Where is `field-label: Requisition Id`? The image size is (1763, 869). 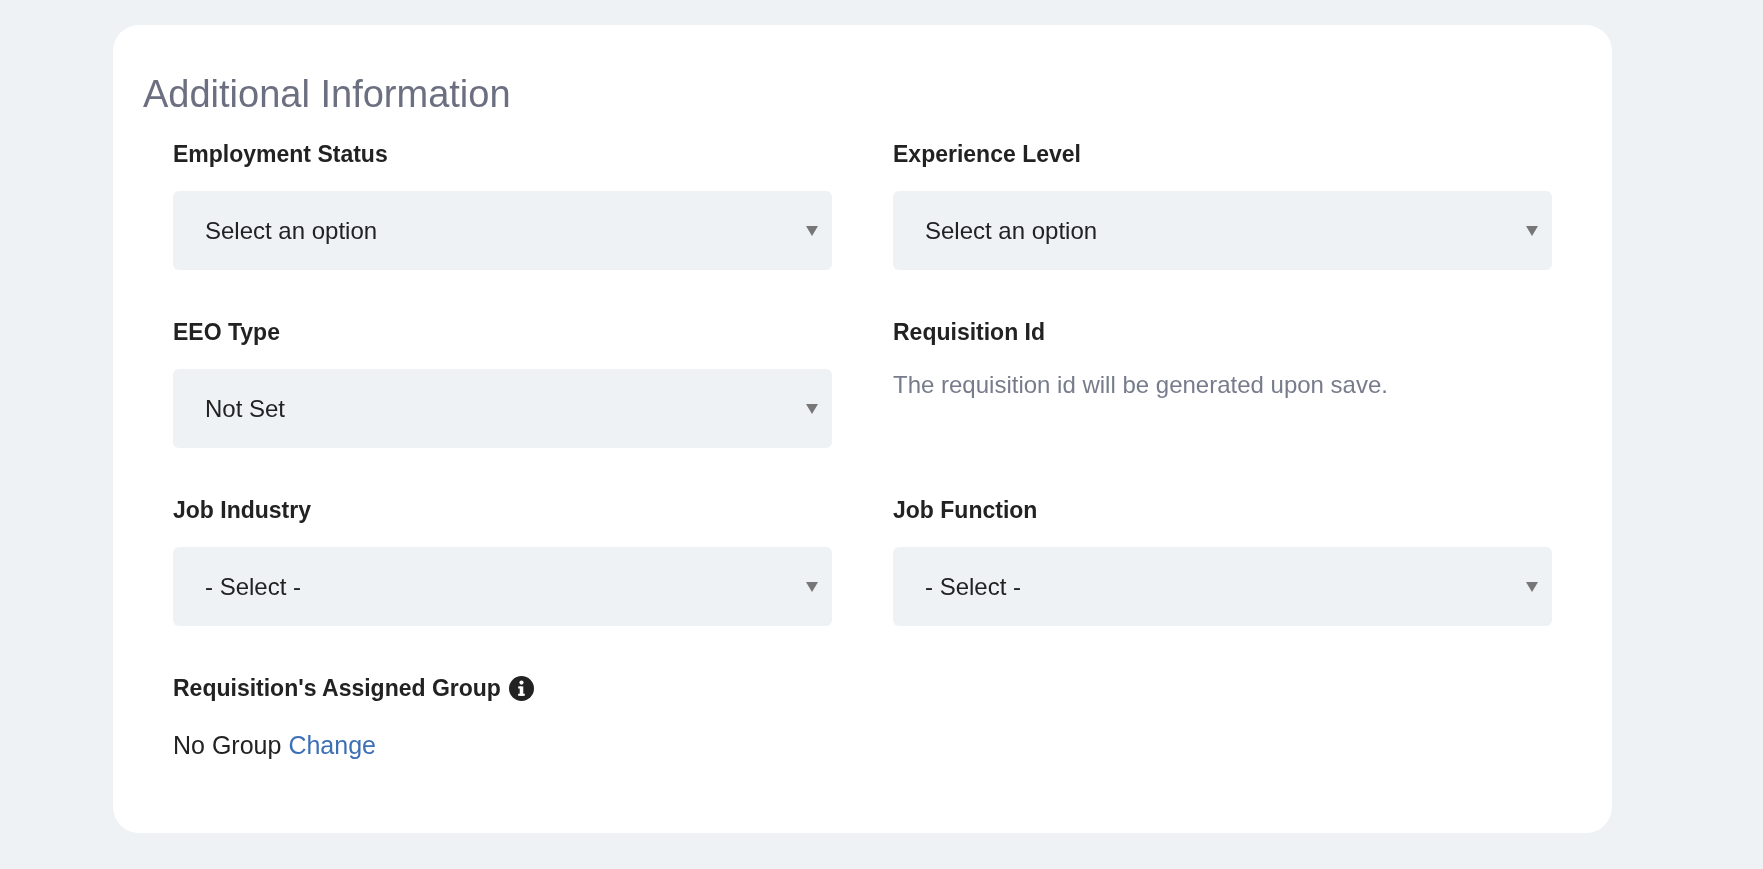 field-label: Requisition Id is located at coordinates (969, 332).